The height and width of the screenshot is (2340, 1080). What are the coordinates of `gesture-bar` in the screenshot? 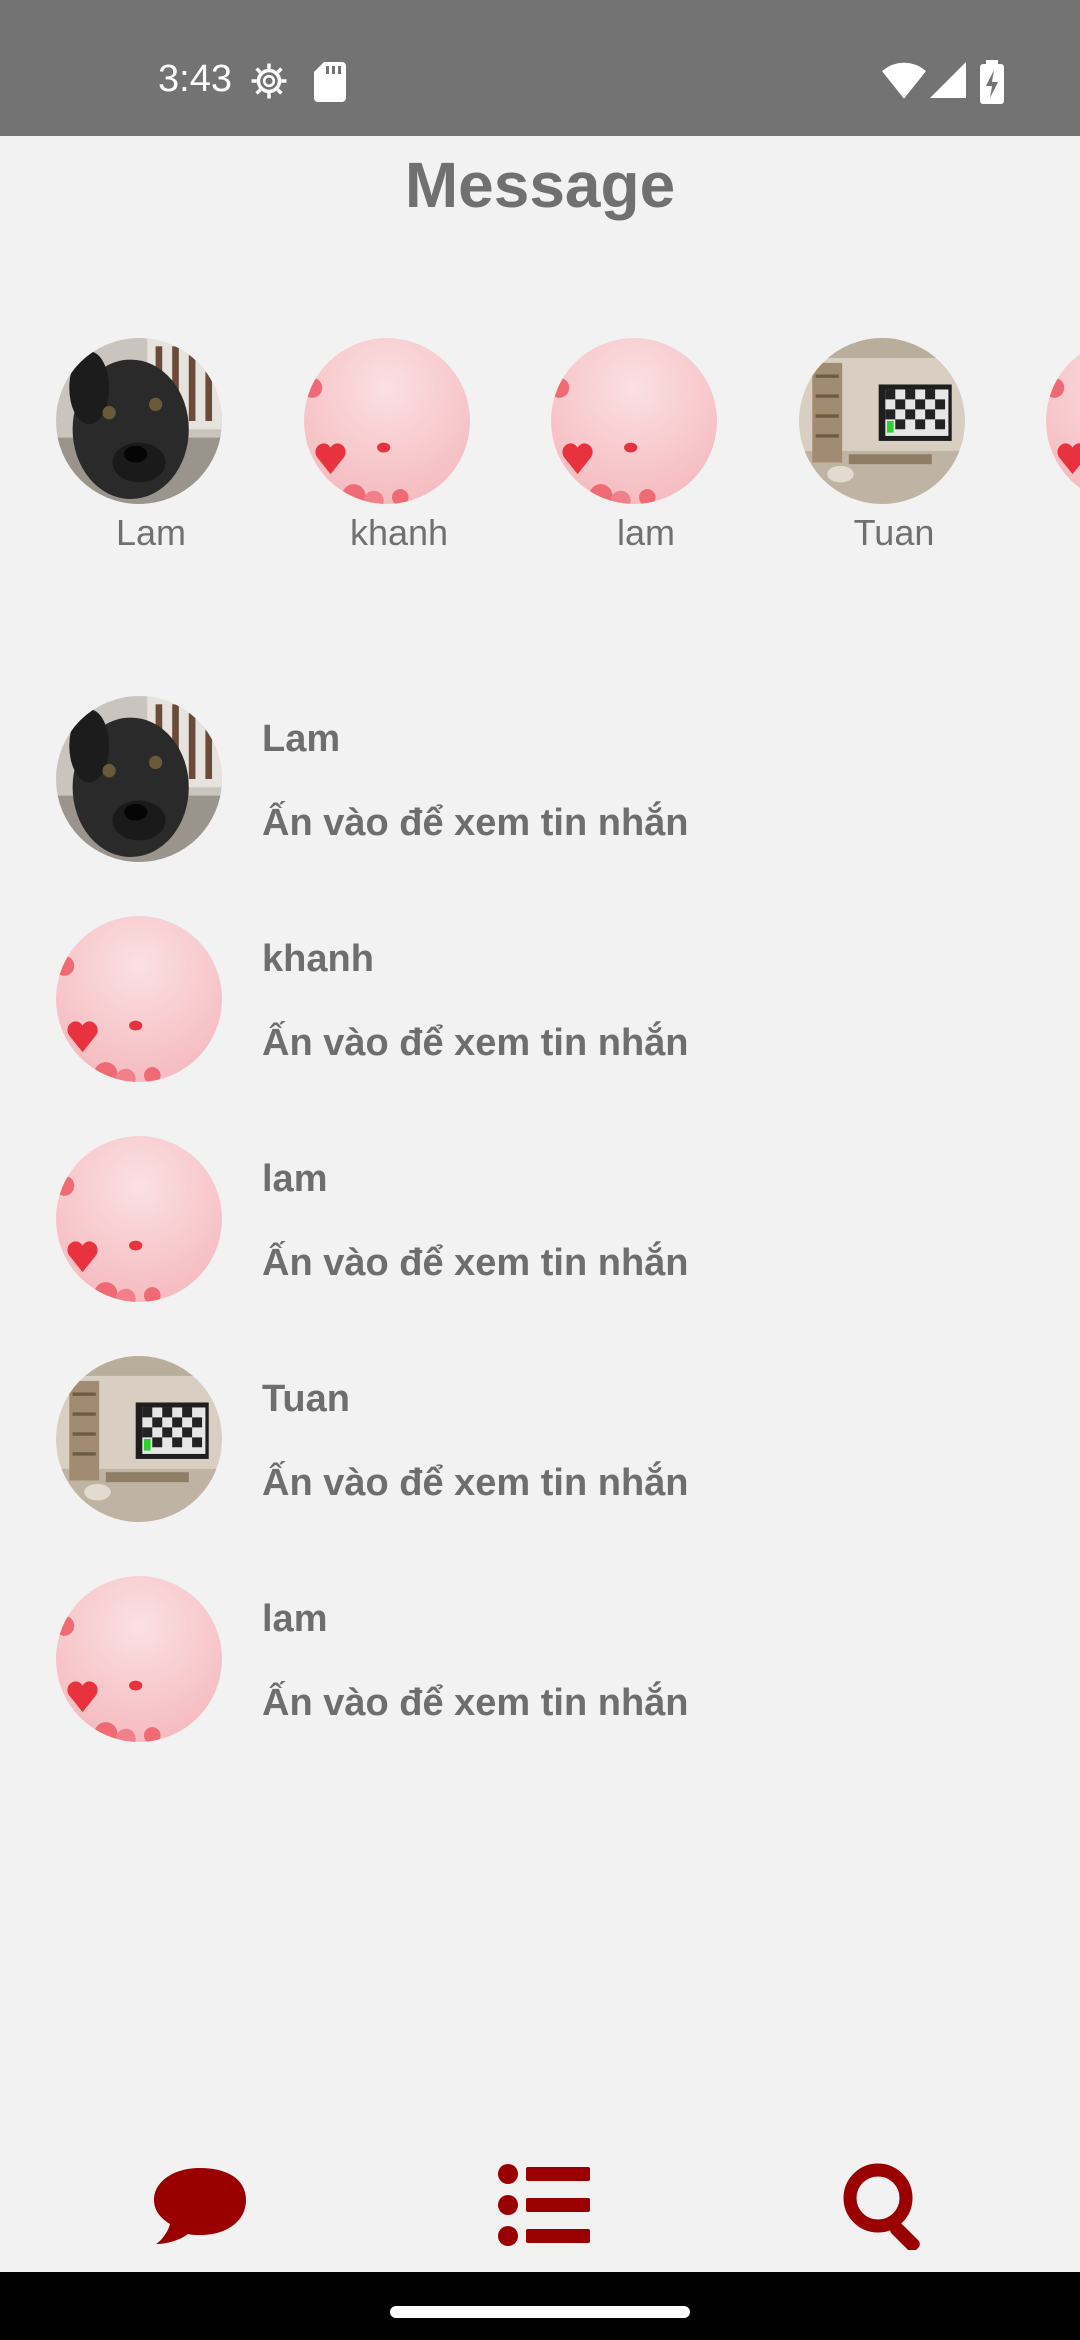 It's located at (540, 2306).